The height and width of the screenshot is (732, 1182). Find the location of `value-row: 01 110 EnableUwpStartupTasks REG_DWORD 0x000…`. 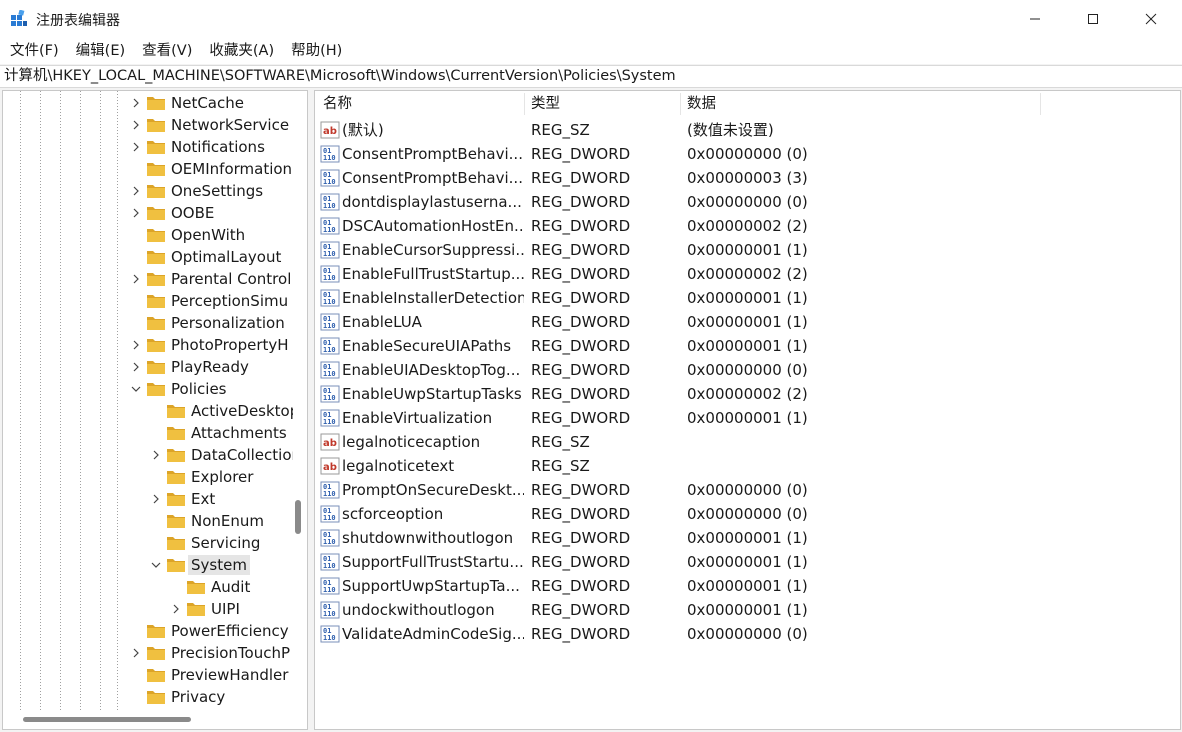

value-row: 01 110 EnableUwpStartupTasks REG_DWORD 0x000… is located at coordinates (745, 394).